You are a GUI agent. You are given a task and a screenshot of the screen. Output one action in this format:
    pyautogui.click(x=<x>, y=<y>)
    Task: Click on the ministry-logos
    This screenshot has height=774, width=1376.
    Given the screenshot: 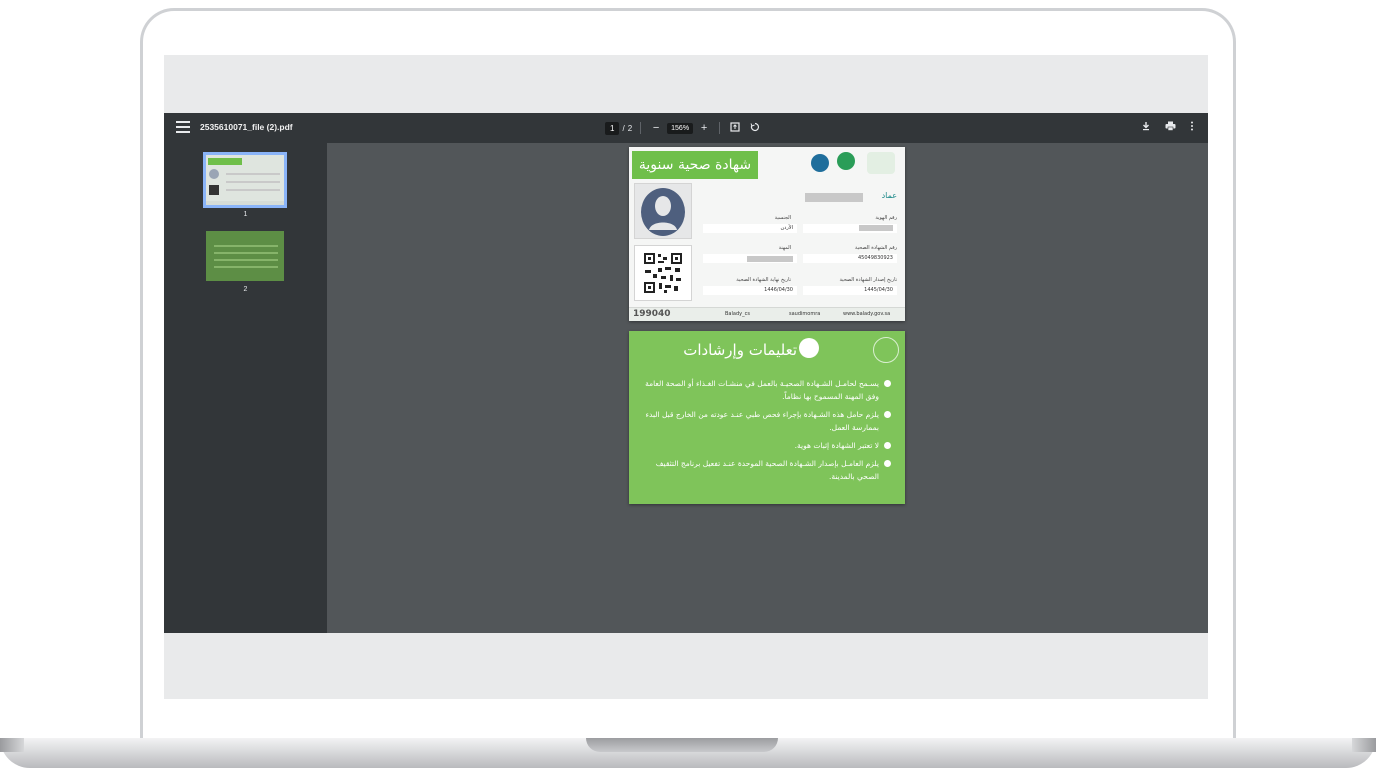 What is the action you would take?
    pyautogui.click(x=855, y=166)
    